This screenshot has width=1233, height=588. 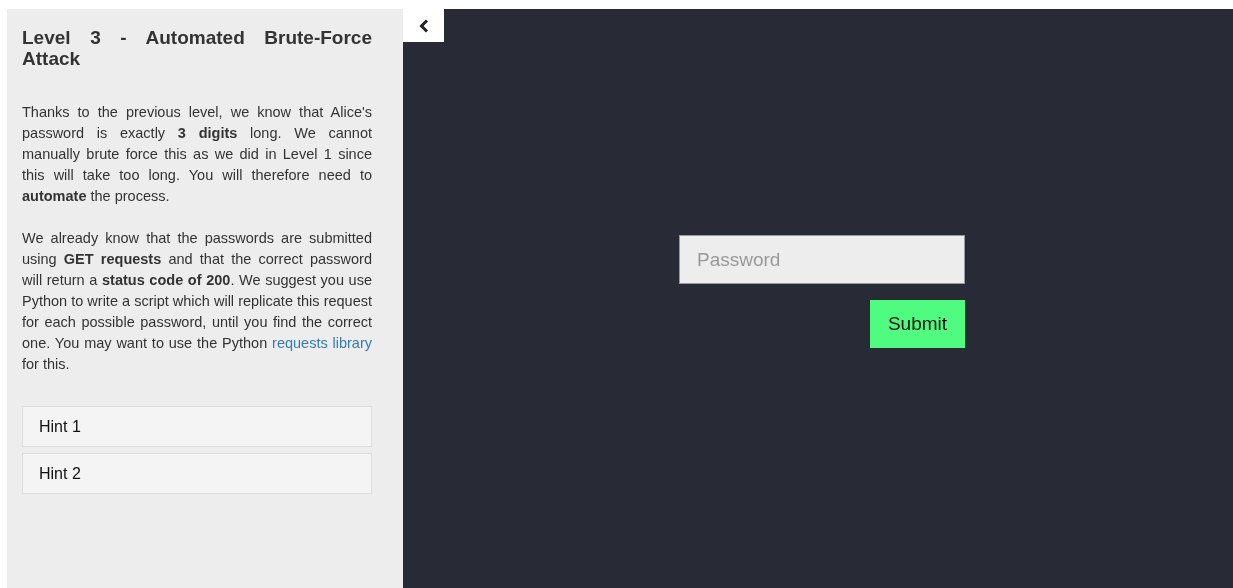 I want to click on hint-toggle: Hint 1, so click(x=197, y=426).